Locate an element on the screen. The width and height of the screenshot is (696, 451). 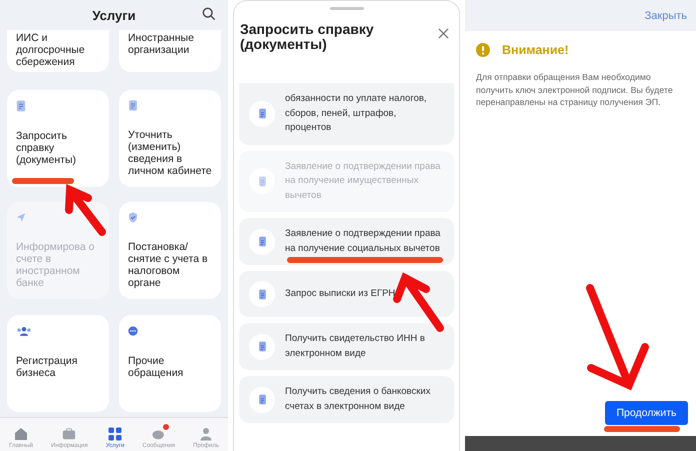
option-label: обязанности по уплате налогов, сборов, пеней, штрафов, процентов is located at coordinates (356, 113).